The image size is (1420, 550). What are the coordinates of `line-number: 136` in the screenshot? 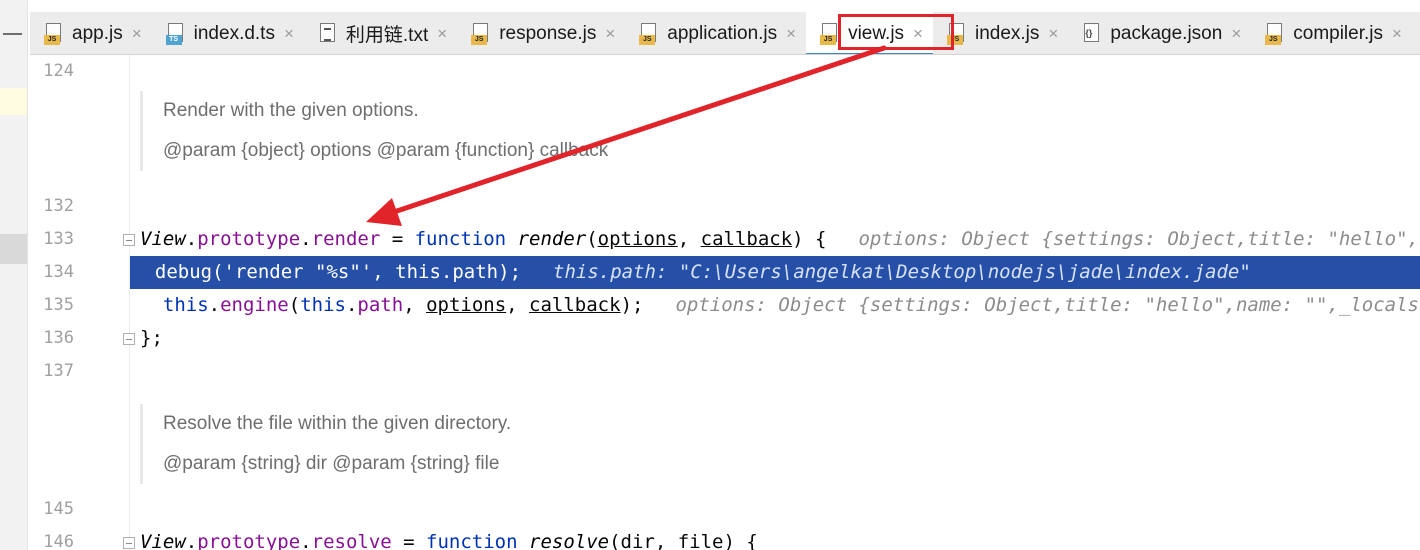 It's located at (58, 338).